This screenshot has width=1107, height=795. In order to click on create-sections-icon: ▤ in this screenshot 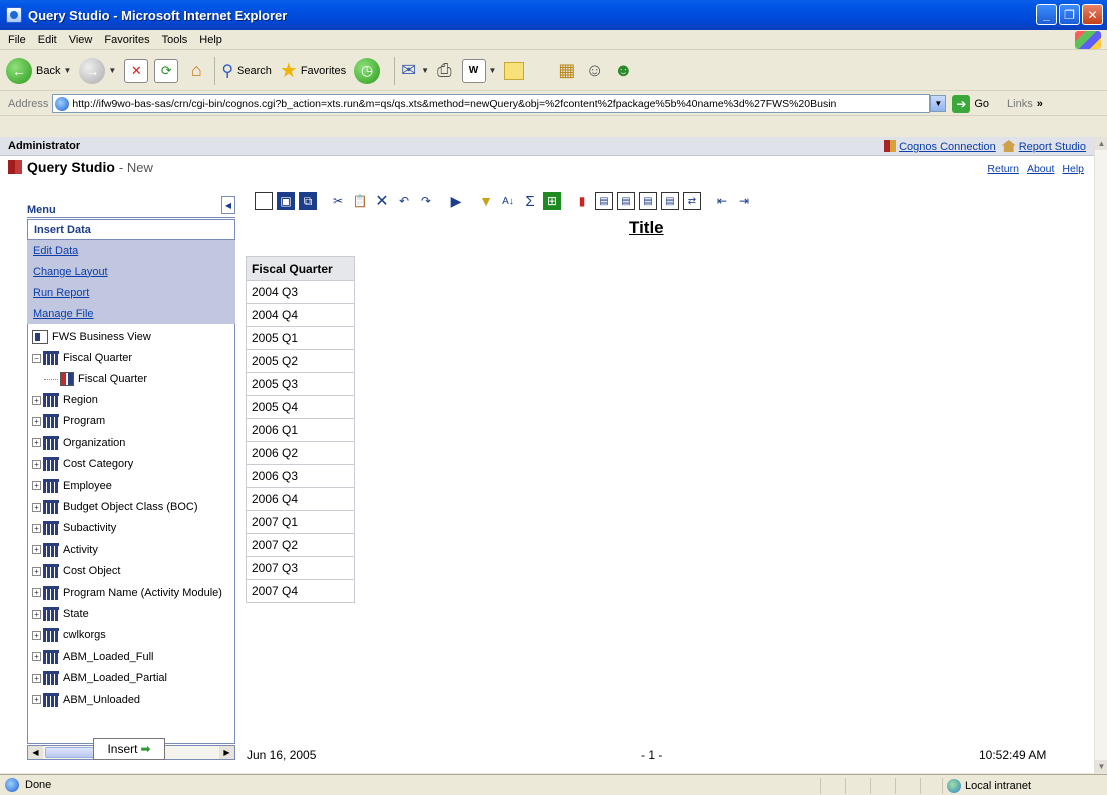, I will do `click(648, 201)`.